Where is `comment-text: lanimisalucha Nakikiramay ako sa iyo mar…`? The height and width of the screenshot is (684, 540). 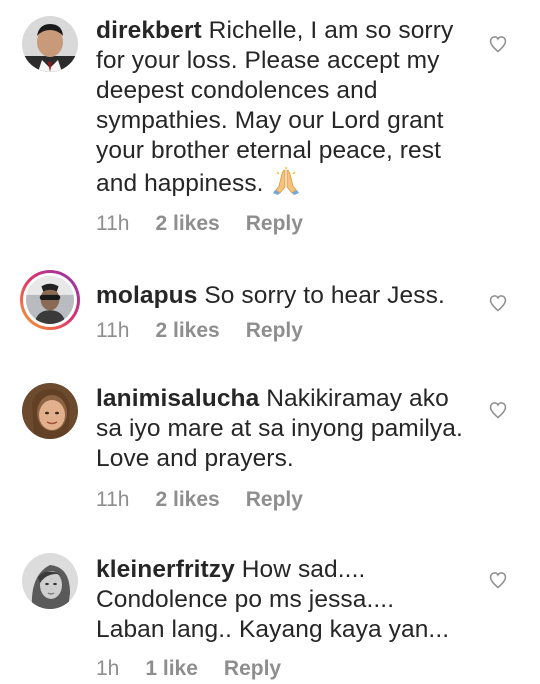
comment-text: lanimisalucha Nakikiramay ako sa iyo mar… is located at coordinates (281, 429).